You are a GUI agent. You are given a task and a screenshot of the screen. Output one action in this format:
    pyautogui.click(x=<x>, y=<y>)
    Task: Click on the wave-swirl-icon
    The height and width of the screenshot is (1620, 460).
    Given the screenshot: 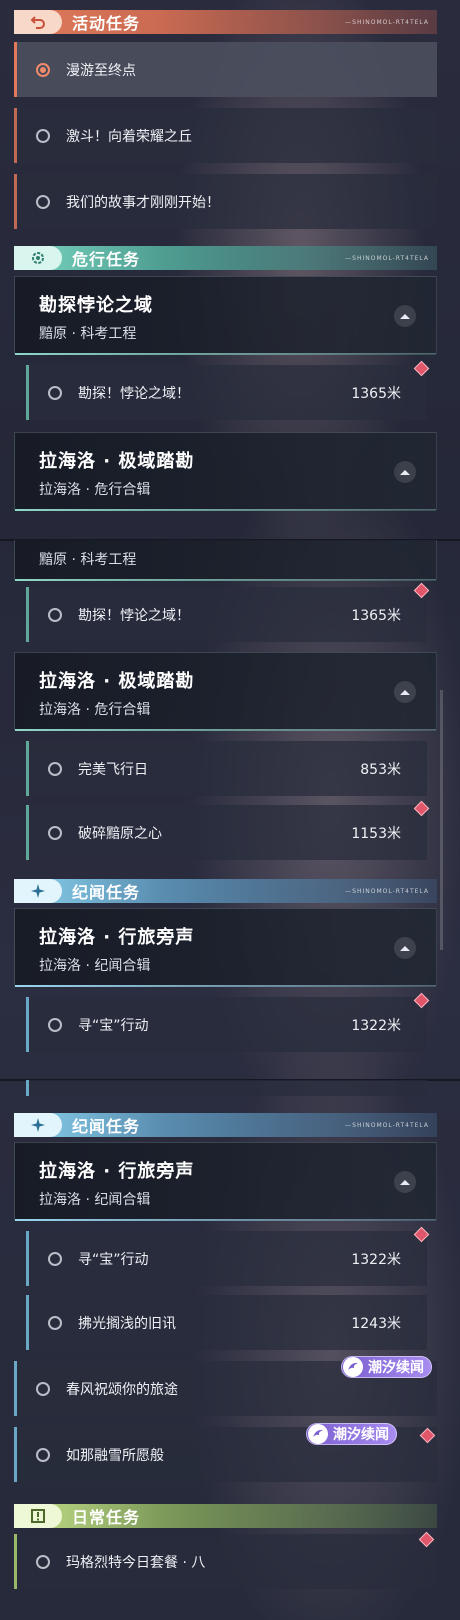 What is the action you would take?
    pyautogui.click(x=353, y=1367)
    